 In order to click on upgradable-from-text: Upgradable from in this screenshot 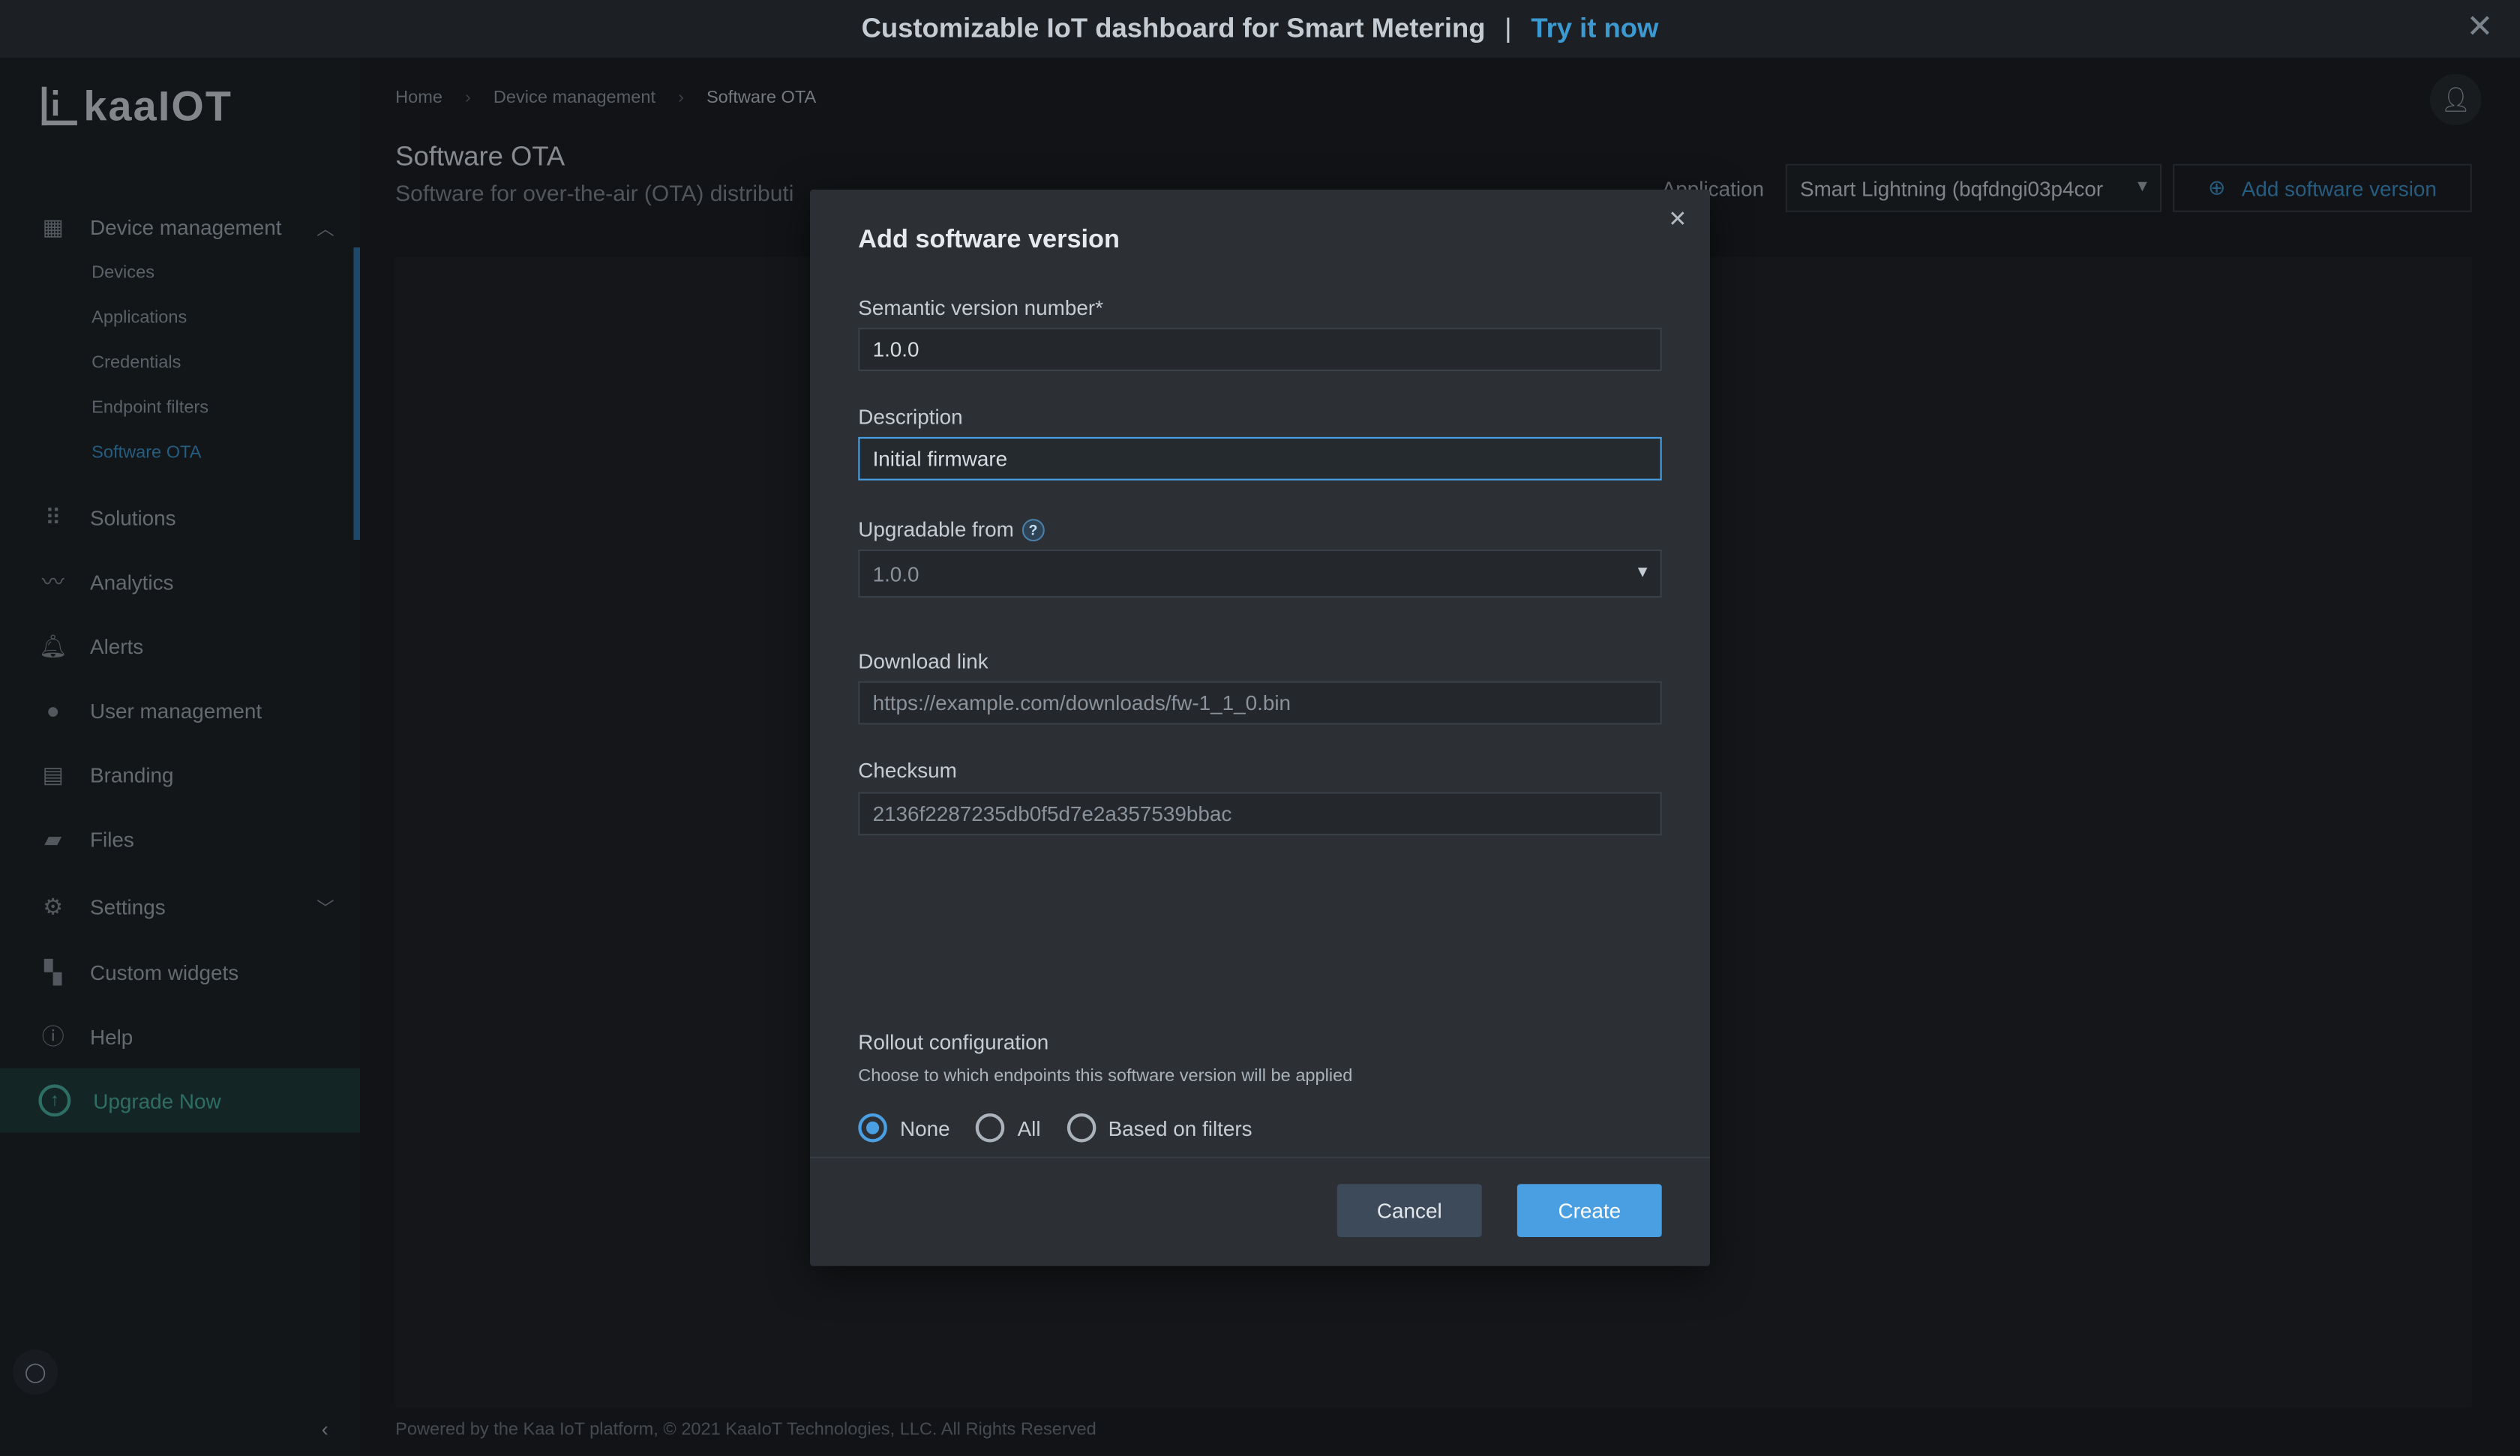, I will do `click(936, 529)`.